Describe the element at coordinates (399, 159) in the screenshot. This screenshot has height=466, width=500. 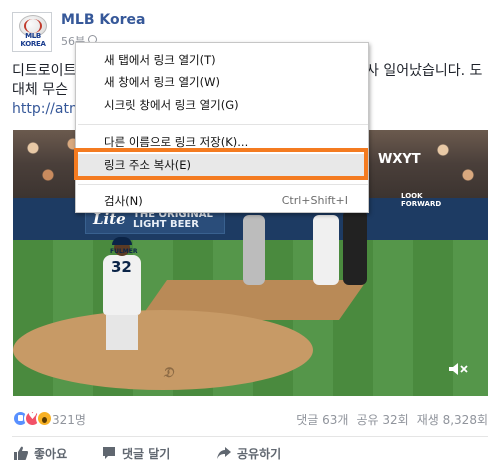
I see `station-sign: WXYT` at that location.